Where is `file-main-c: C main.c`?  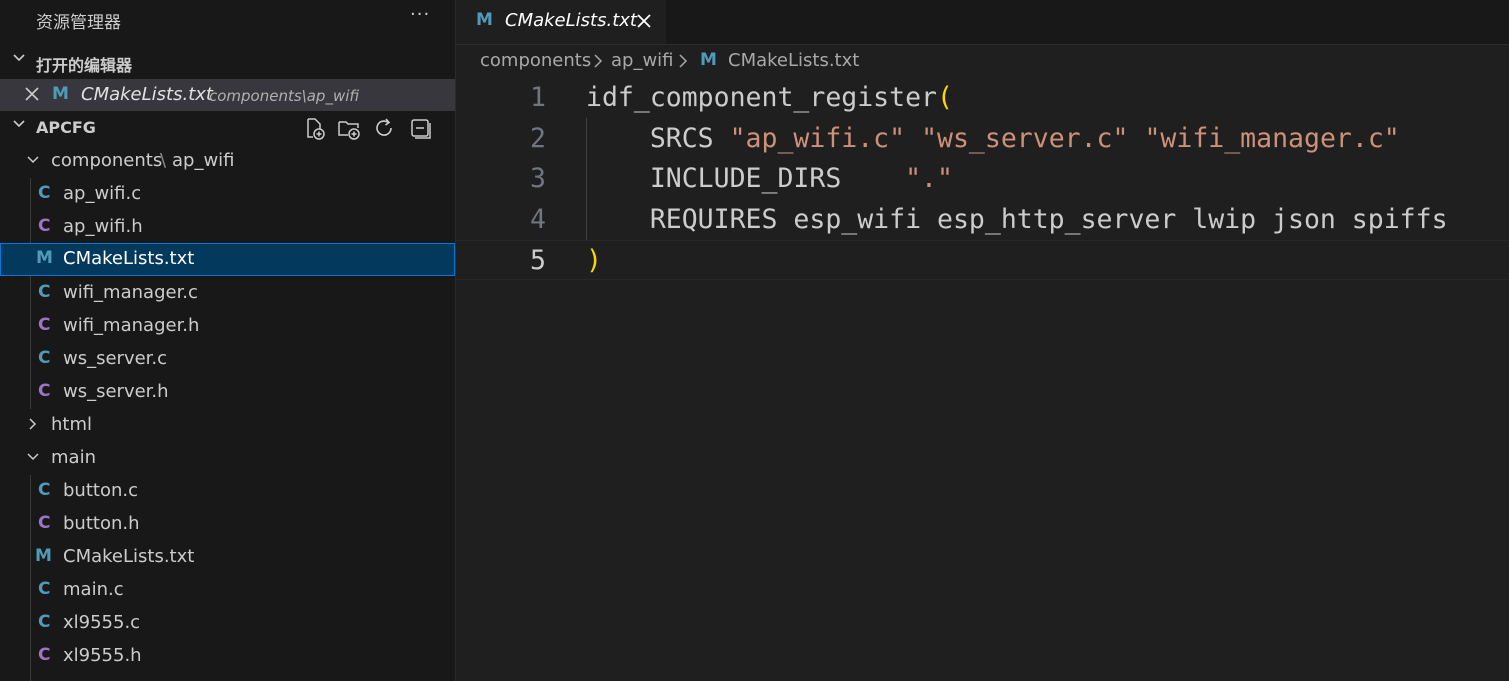 file-main-c: C main.c is located at coordinates (227, 590).